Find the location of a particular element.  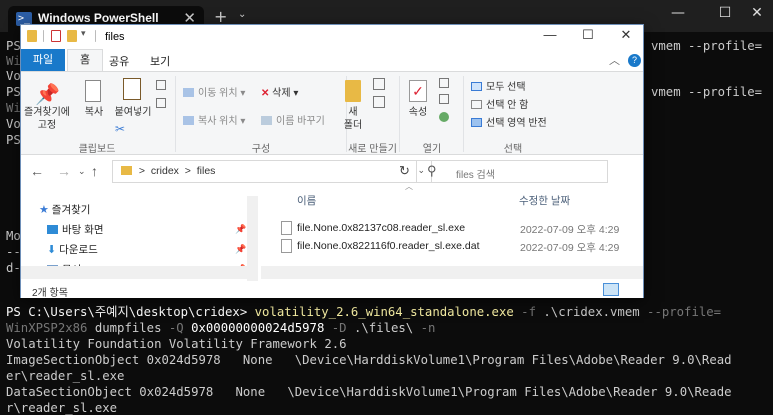

invert-selection-button: 선택 영역 반전 is located at coordinates (509, 121).